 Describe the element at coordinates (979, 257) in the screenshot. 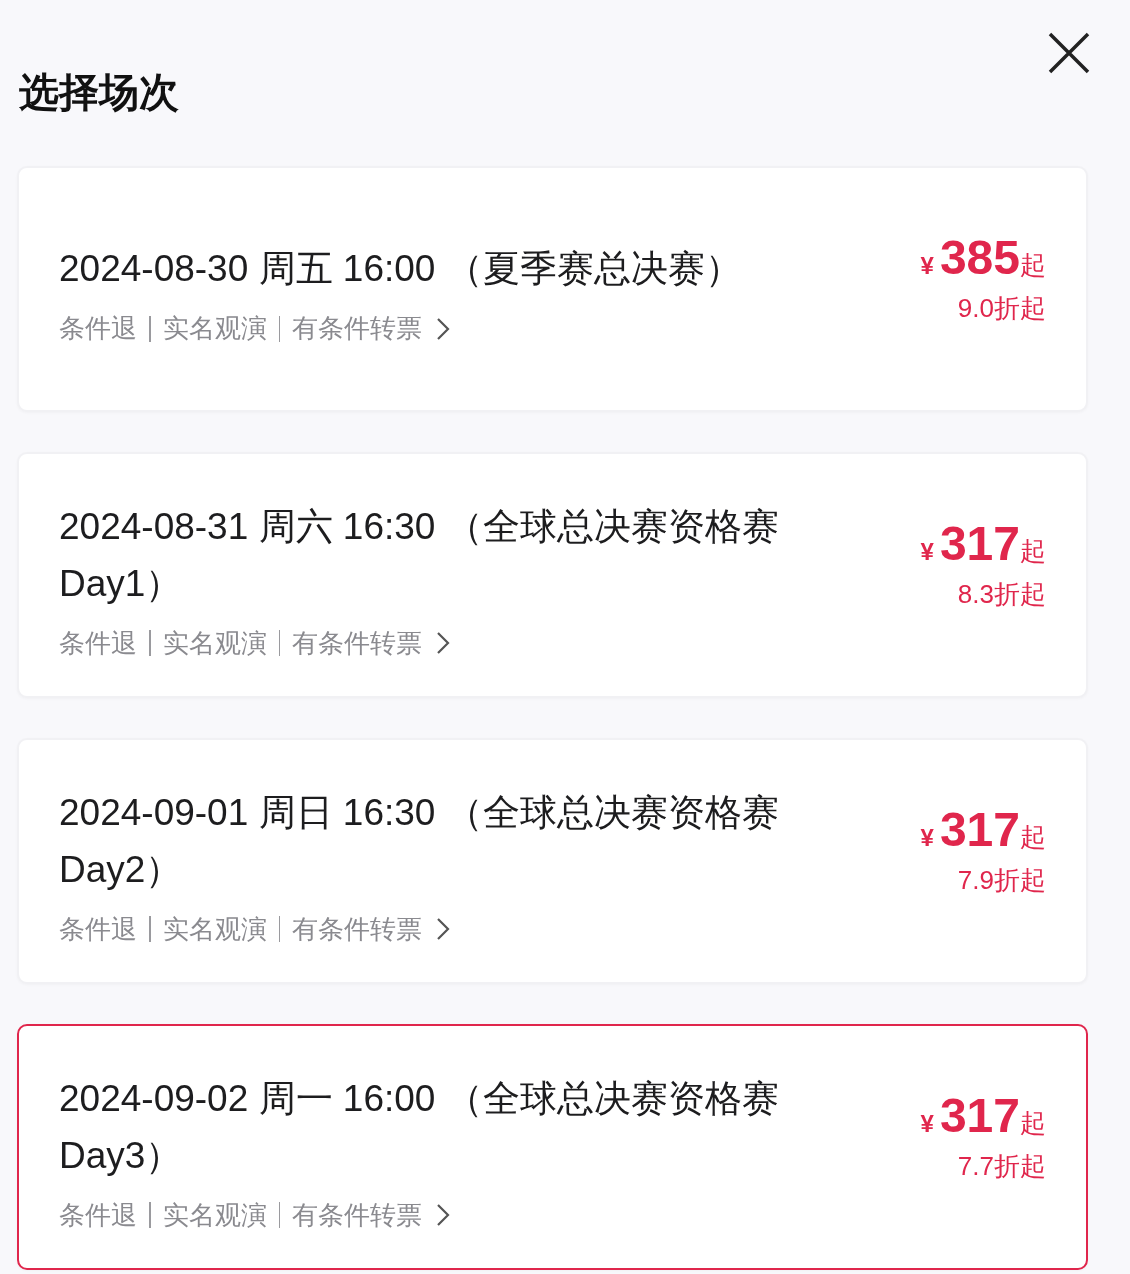

I see `price-amount: 385` at that location.